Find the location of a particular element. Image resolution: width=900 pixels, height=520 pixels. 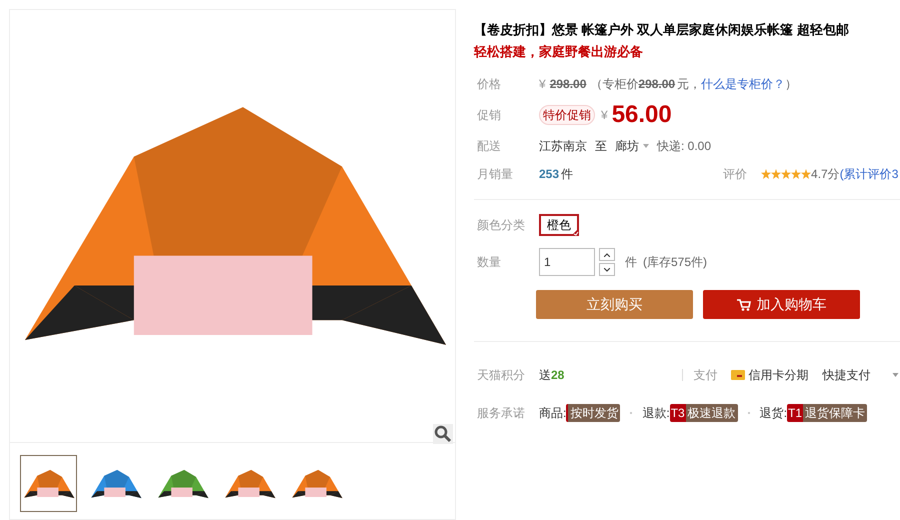

chevron-down-icon is located at coordinates (607, 270).